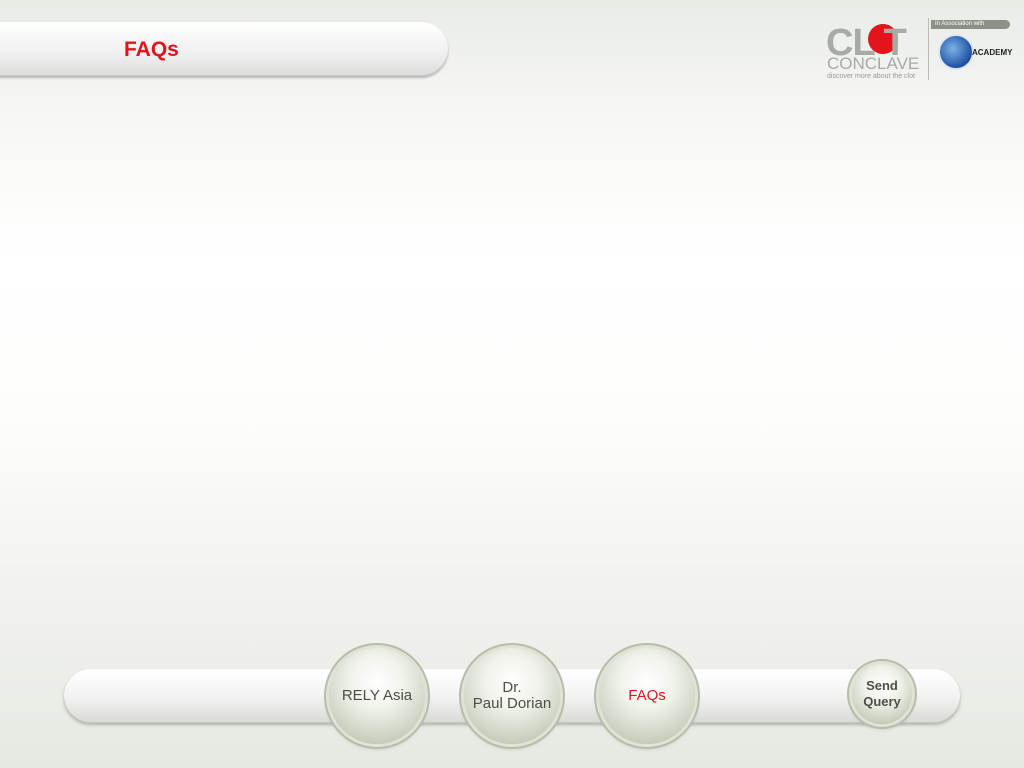 The height and width of the screenshot is (768, 1024). I want to click on globe-icon, so click(956, 52).